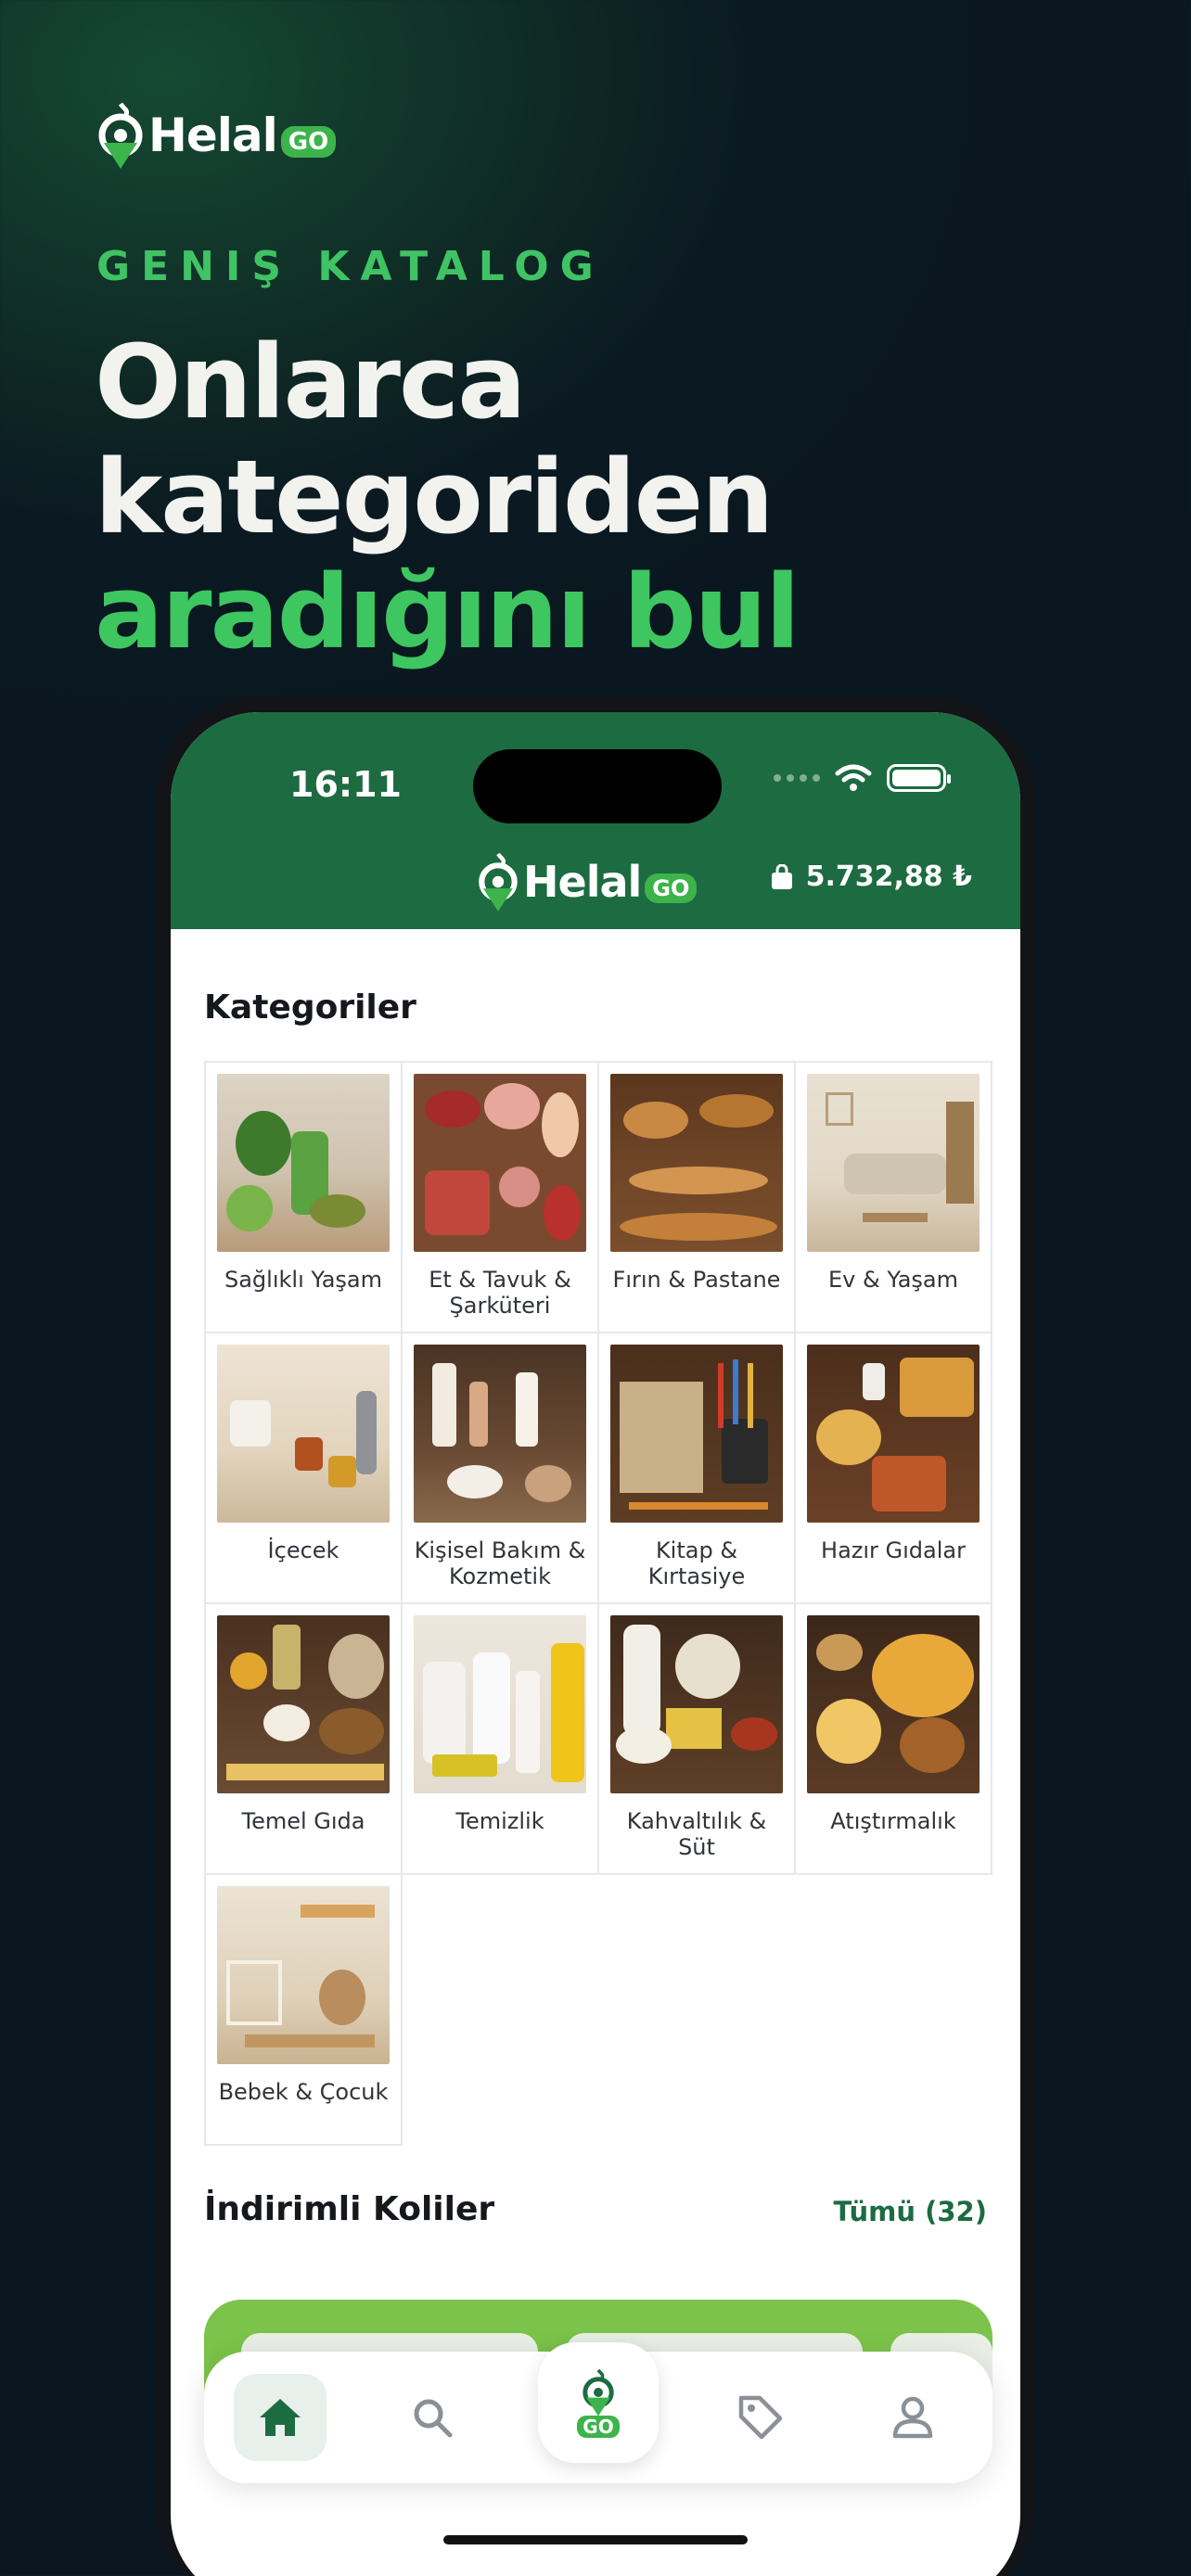 This screenshot has height=2576, width=1191. Describe the element at coordinates (597, 786) in the screenshot. I see `dynamic-island` at that location.